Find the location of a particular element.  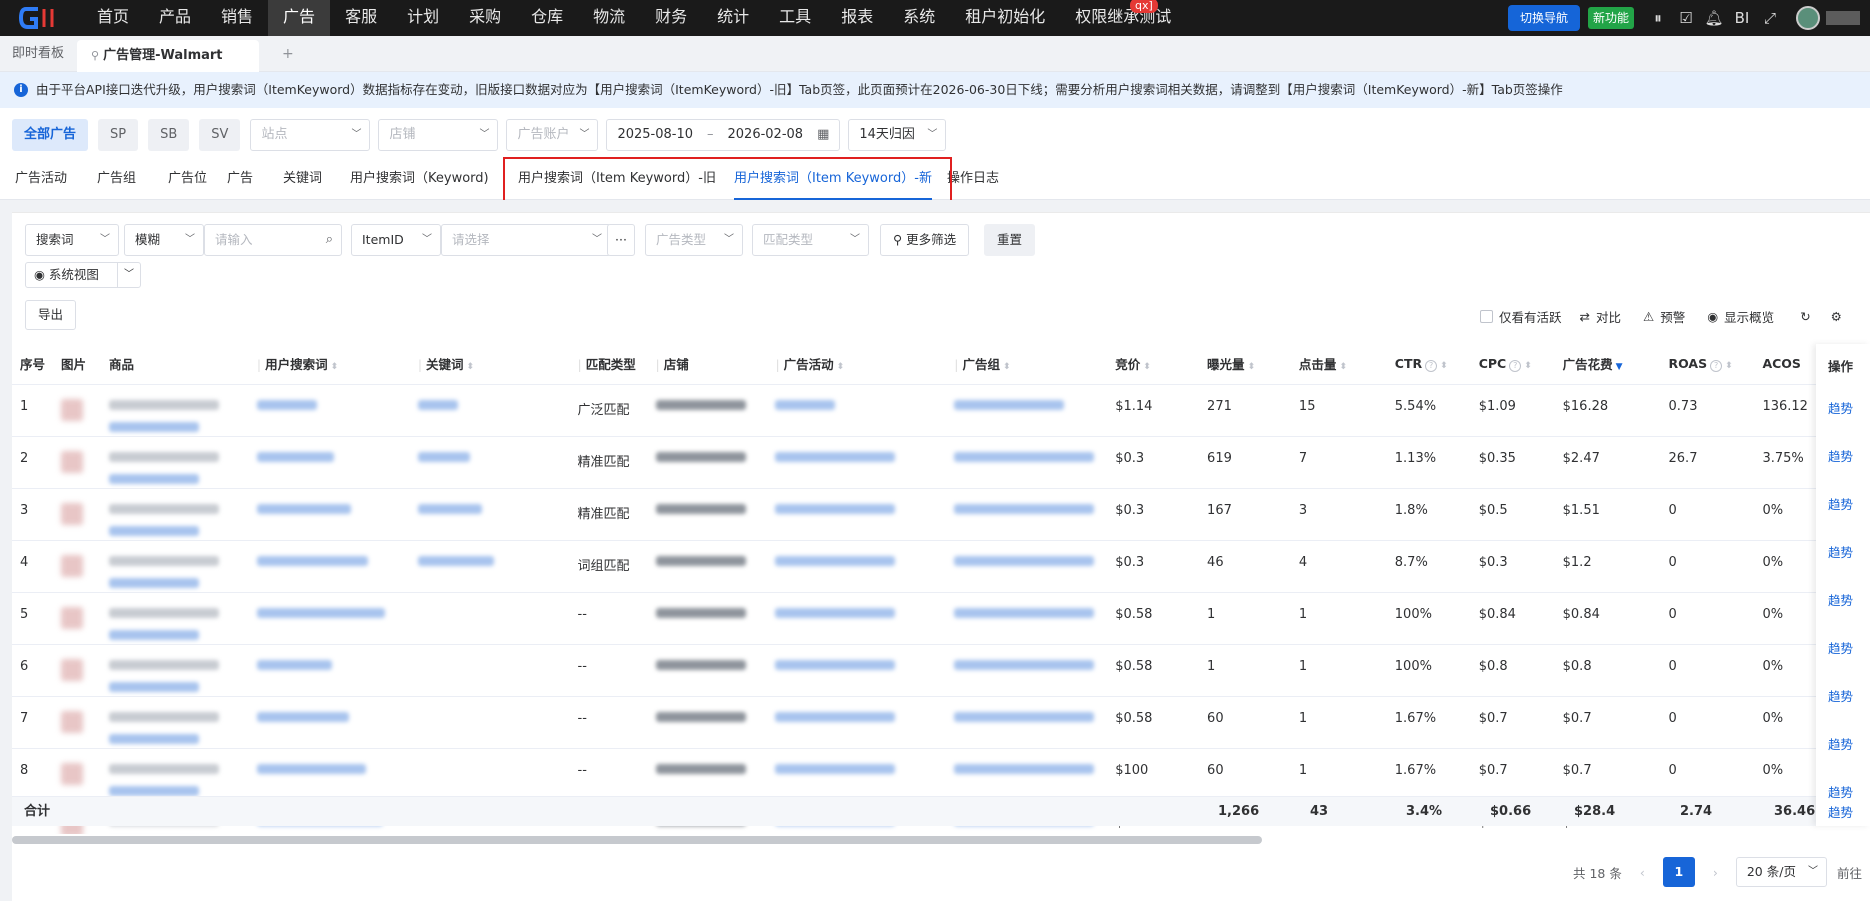

eye-icon: ◉ is located at coordinates (1712, 316).